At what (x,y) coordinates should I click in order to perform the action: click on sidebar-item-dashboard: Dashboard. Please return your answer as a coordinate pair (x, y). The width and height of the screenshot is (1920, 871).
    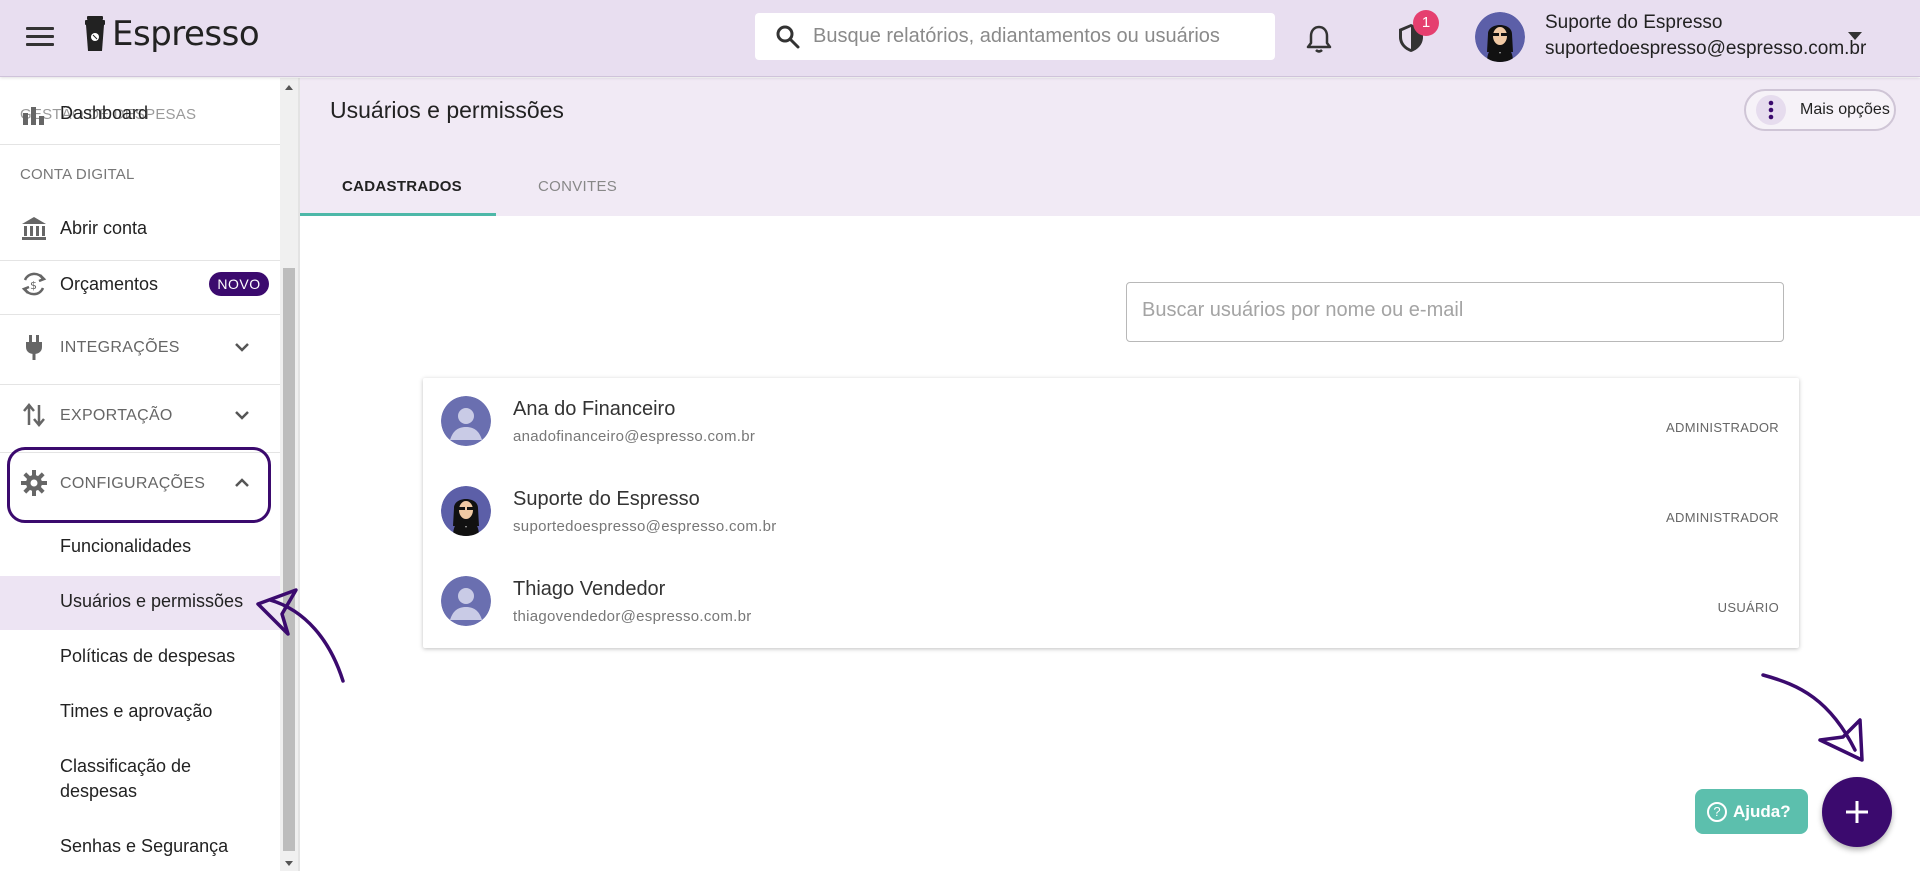
    Looking at the image, I should click on (140, 115).